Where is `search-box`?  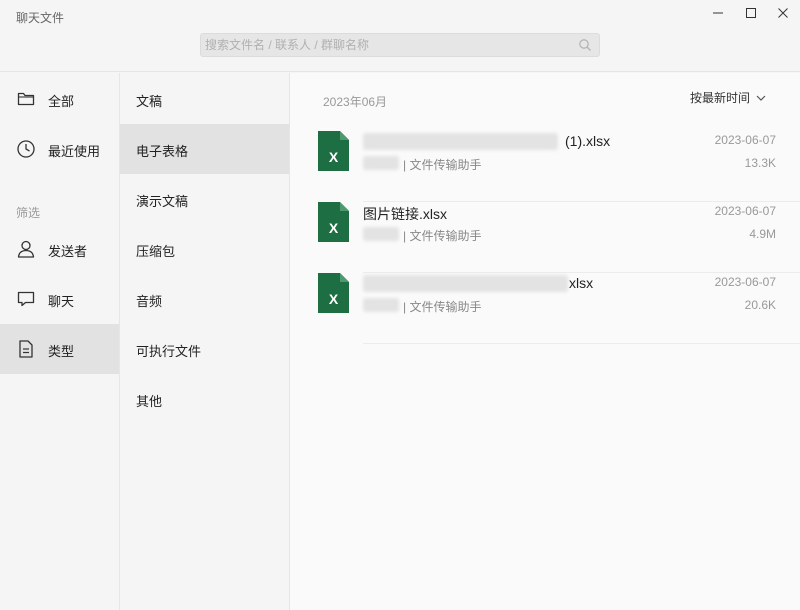 search-box is located at coordinates (400, 45).